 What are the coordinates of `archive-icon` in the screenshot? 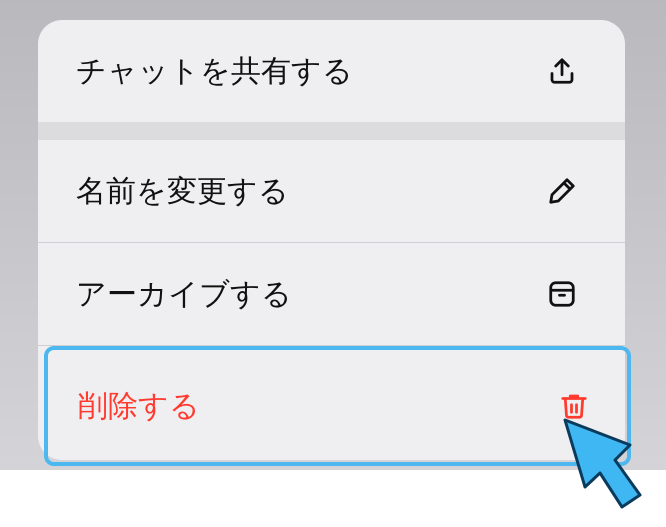 It's located at (562, 294).